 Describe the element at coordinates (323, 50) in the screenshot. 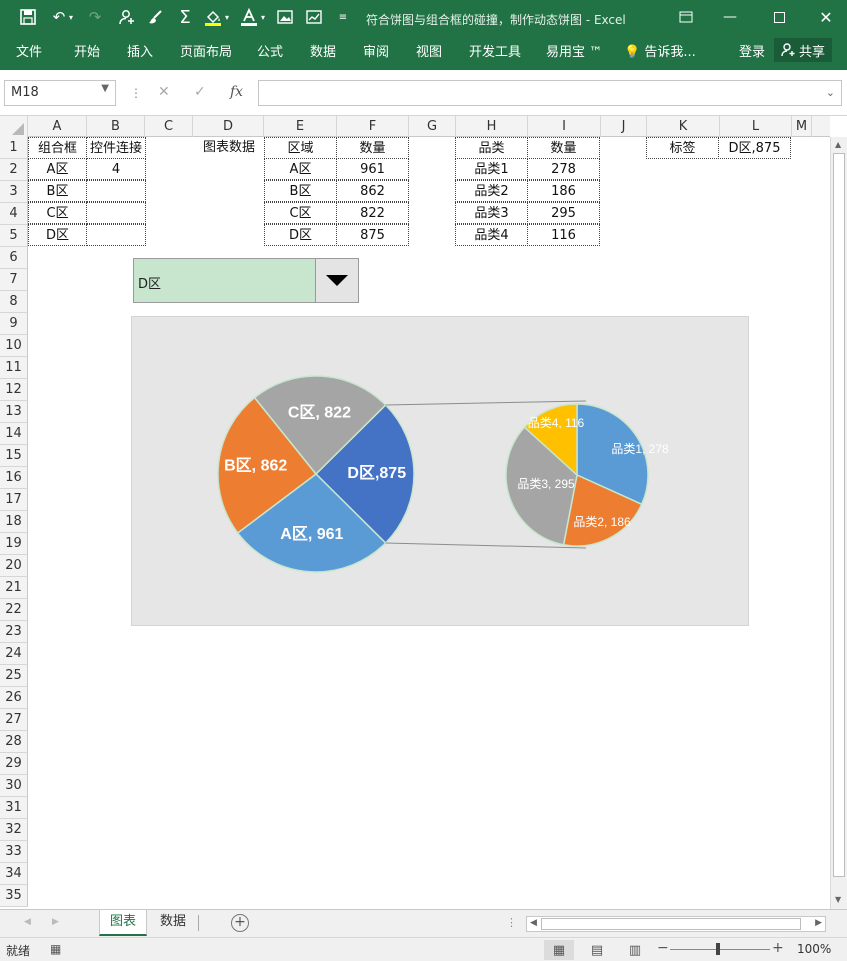

I see `tab-data: 数据` at that location.